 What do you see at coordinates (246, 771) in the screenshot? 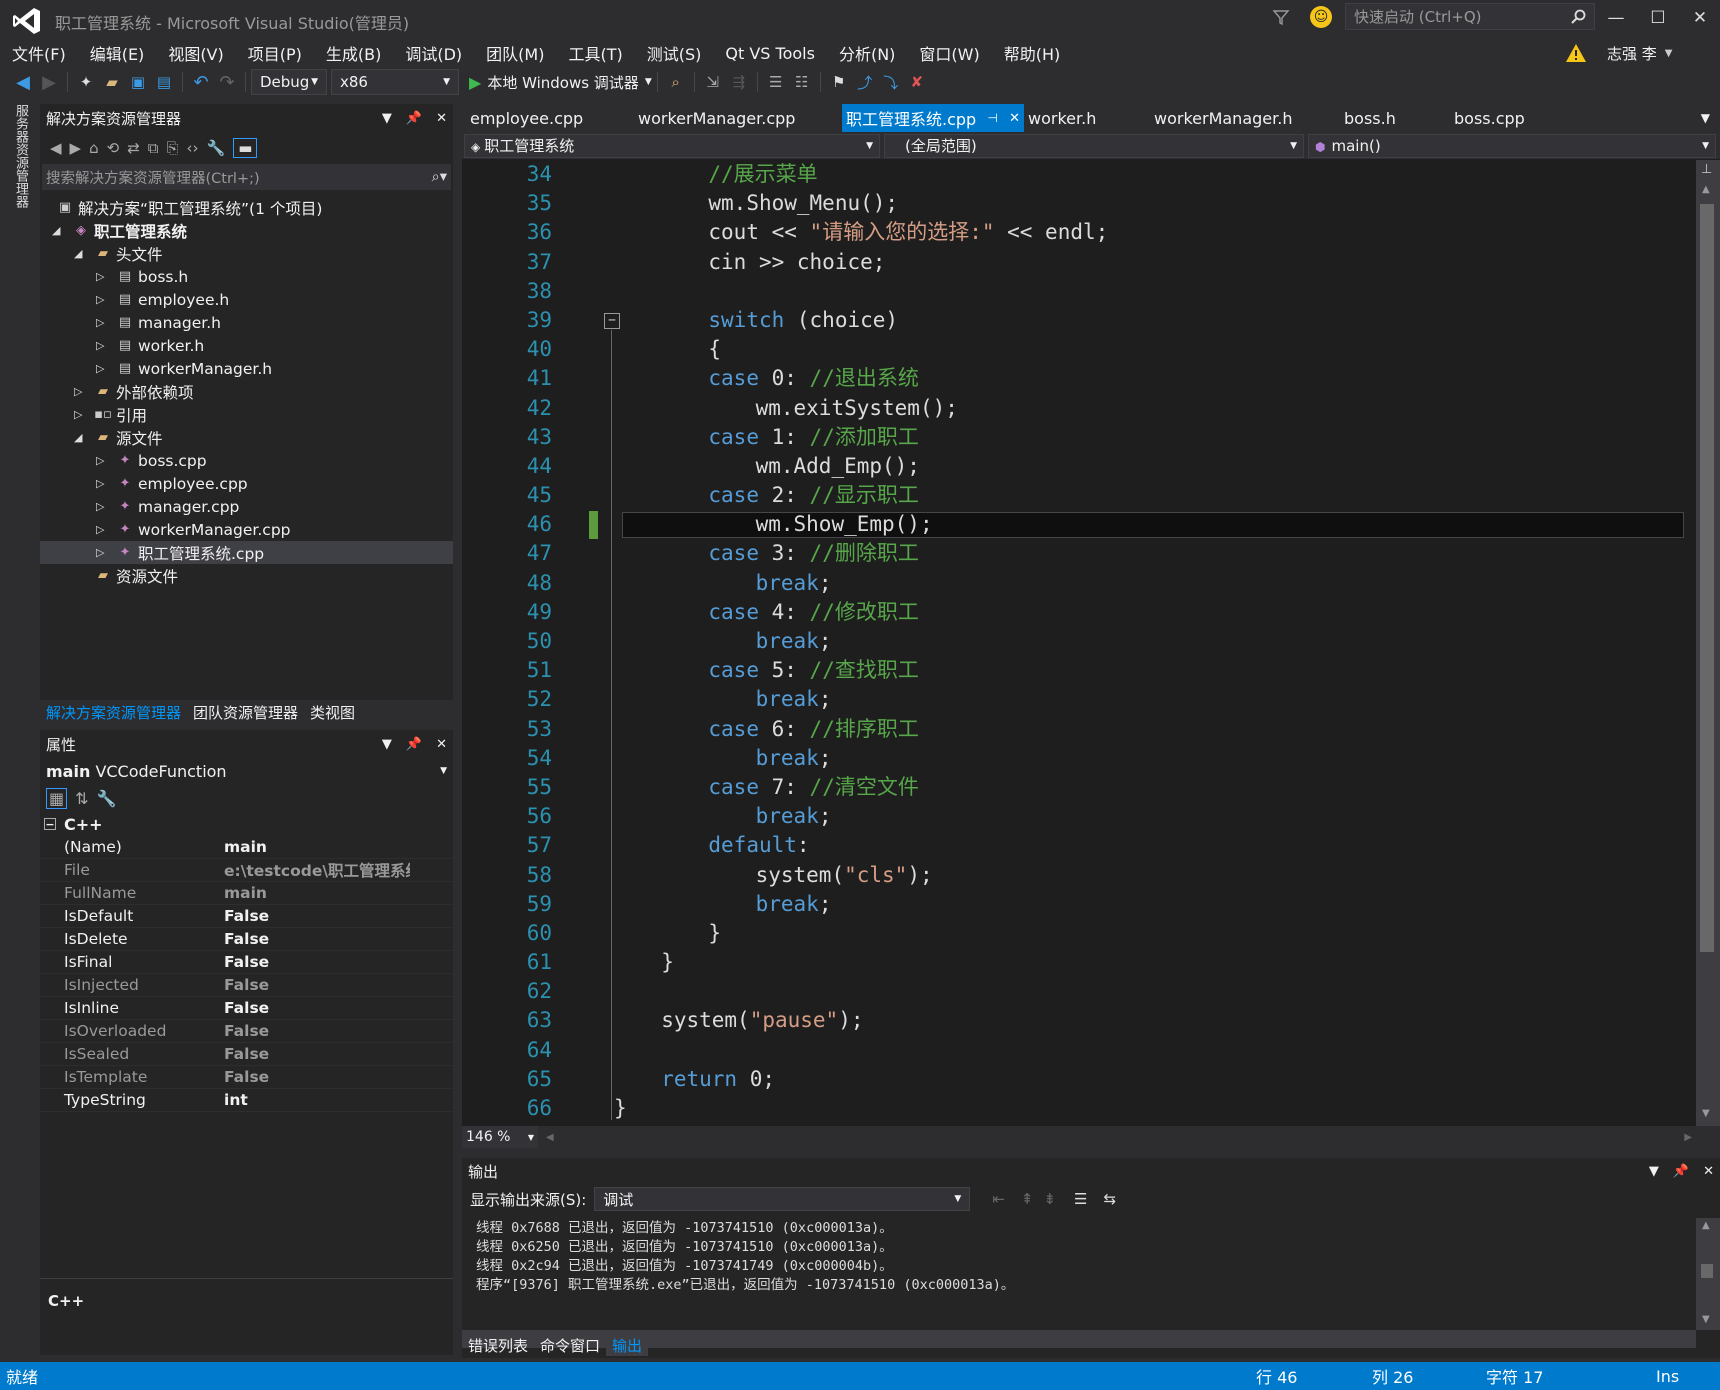
I see `properties-object-select: main VCCodeFunction ▼` at bounding box center [246, 771].